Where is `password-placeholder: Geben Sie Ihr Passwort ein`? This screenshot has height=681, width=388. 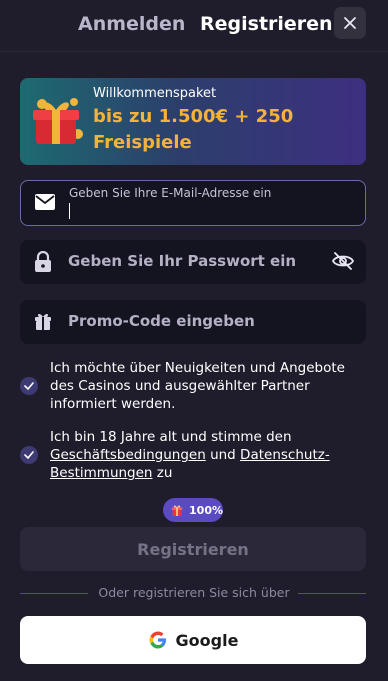
password-placeholder: Geben Sie Ihr Passwort ein is located at coordinates (182, 261).